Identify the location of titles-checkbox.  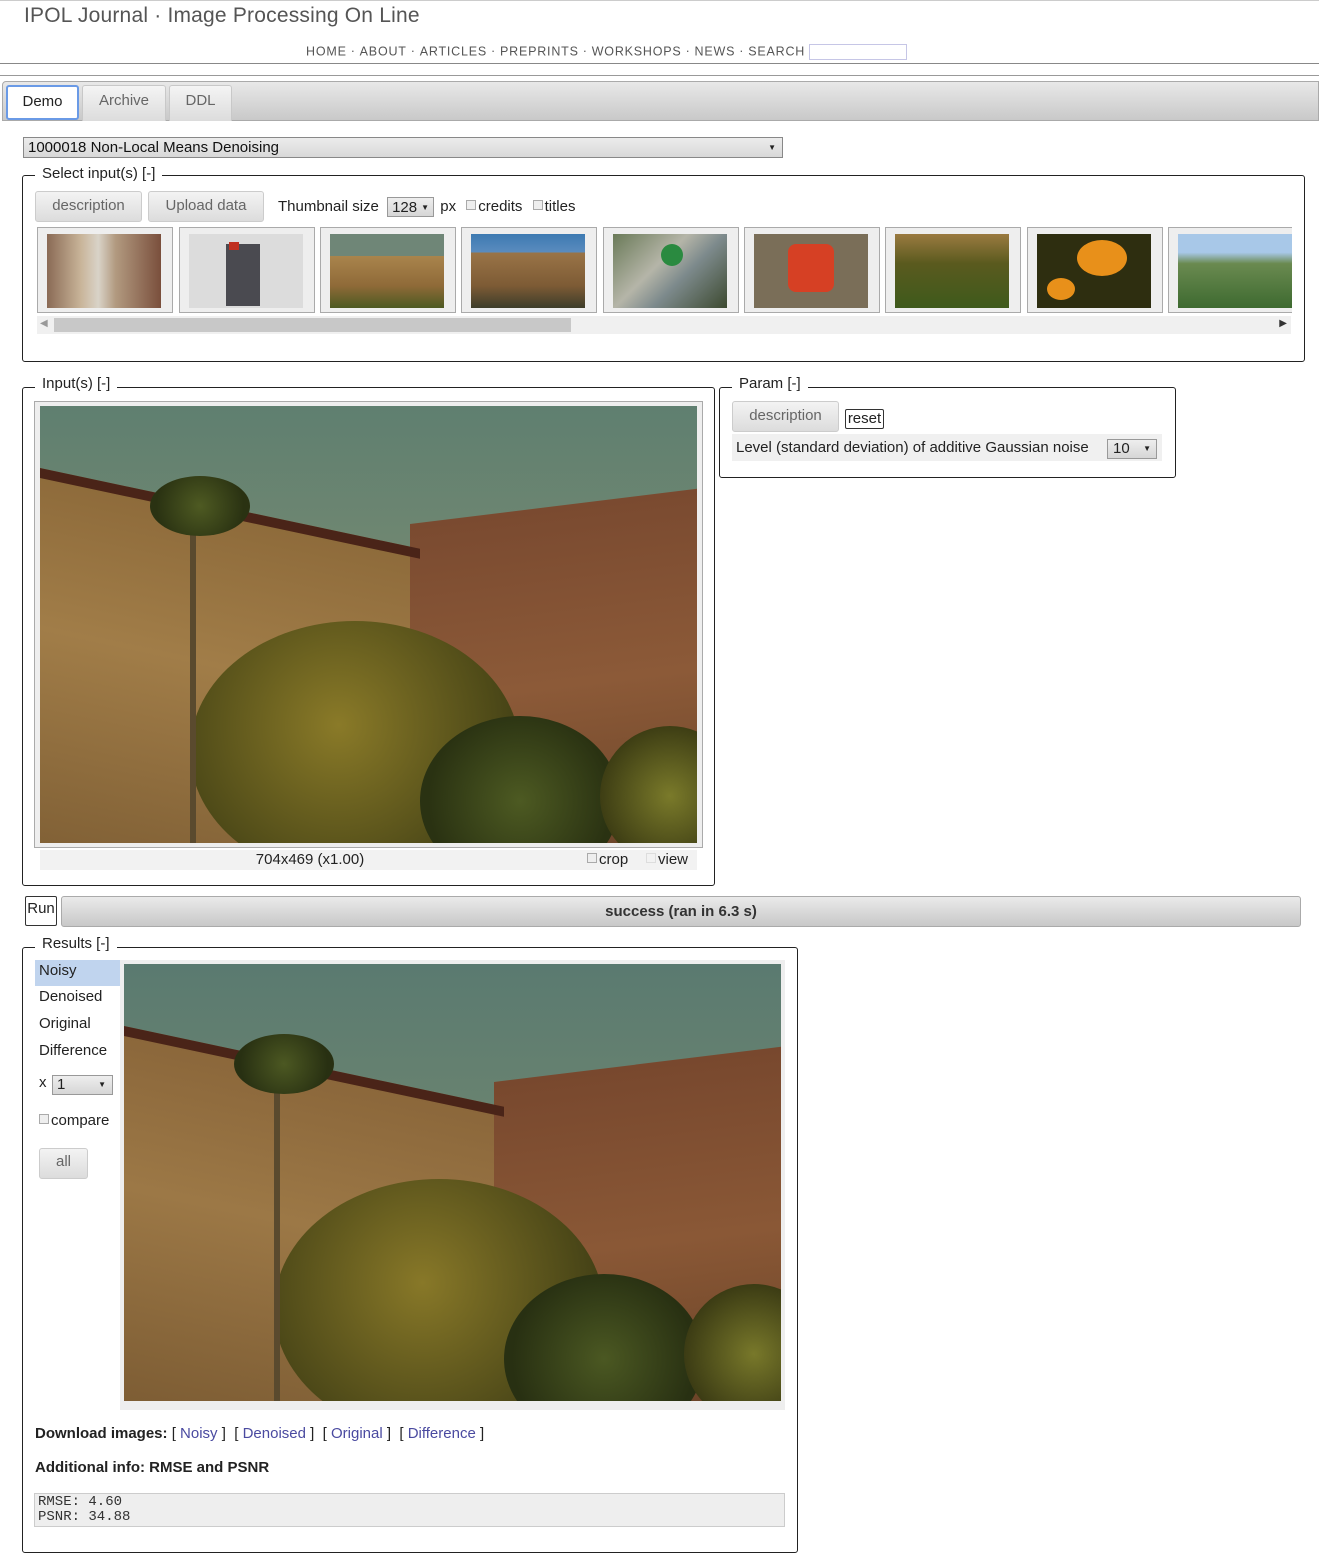
(537, 204).